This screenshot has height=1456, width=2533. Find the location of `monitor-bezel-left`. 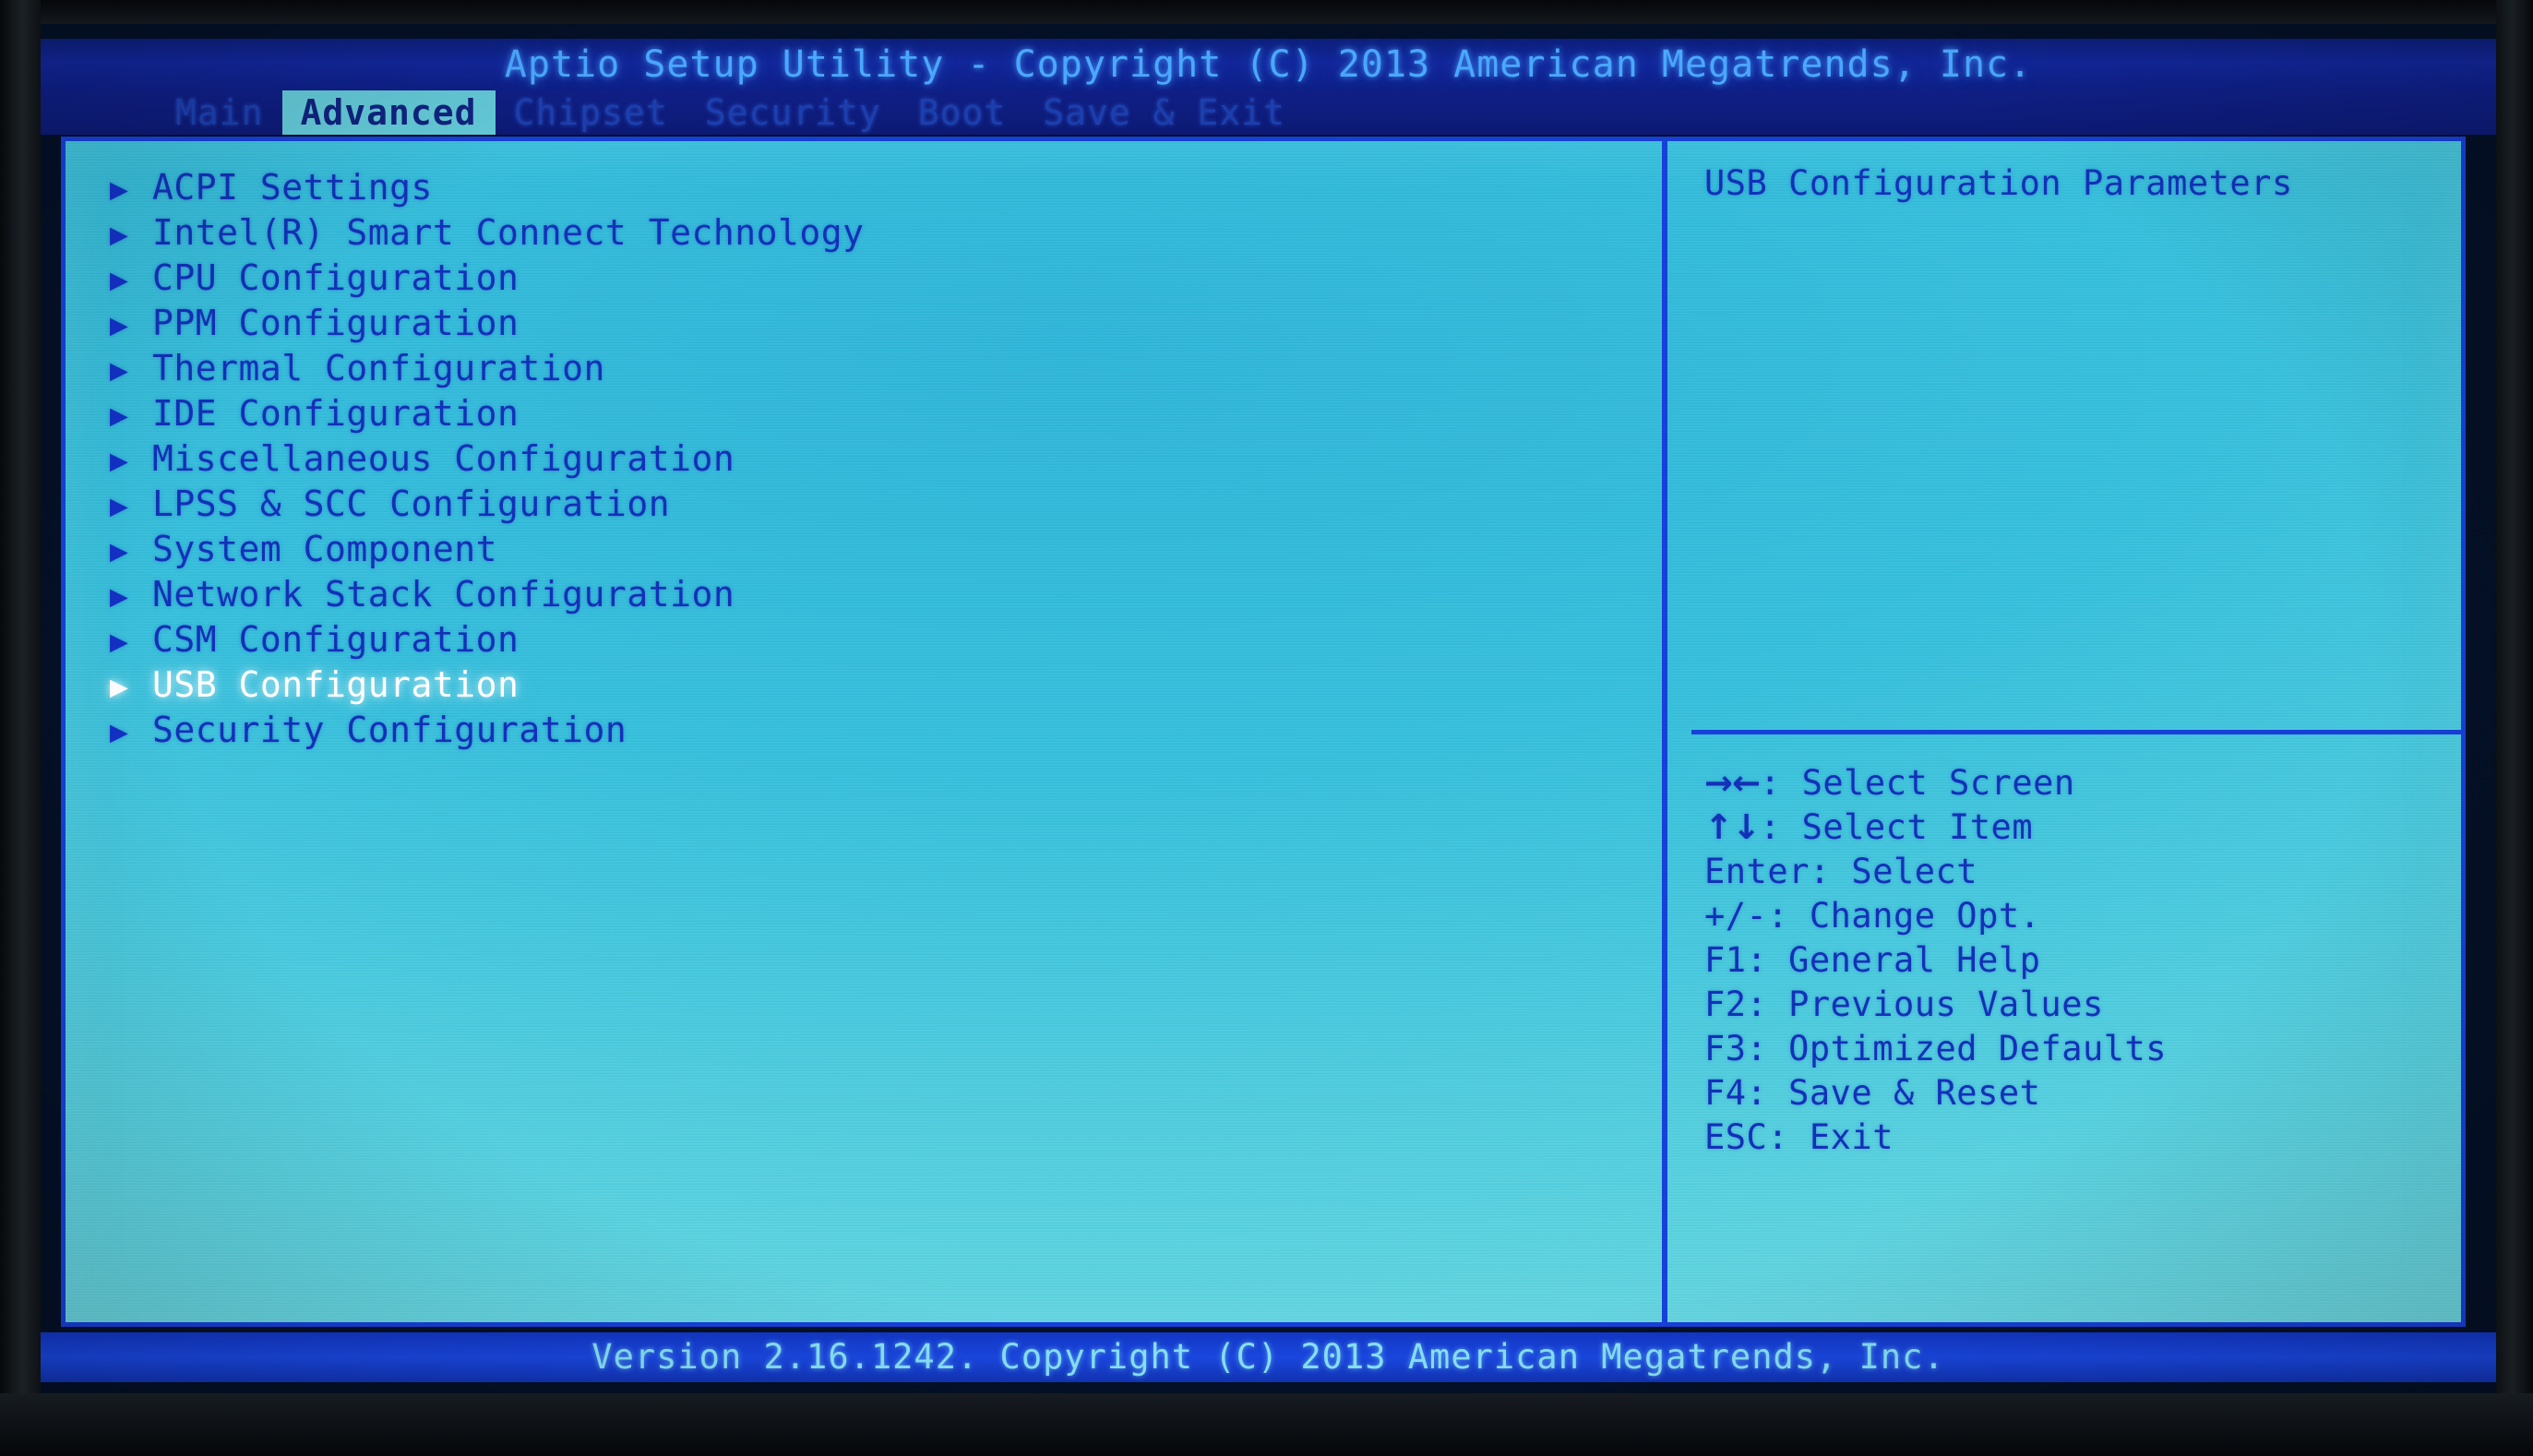

monitor-bezel-left is located at coordinates (20, 728).